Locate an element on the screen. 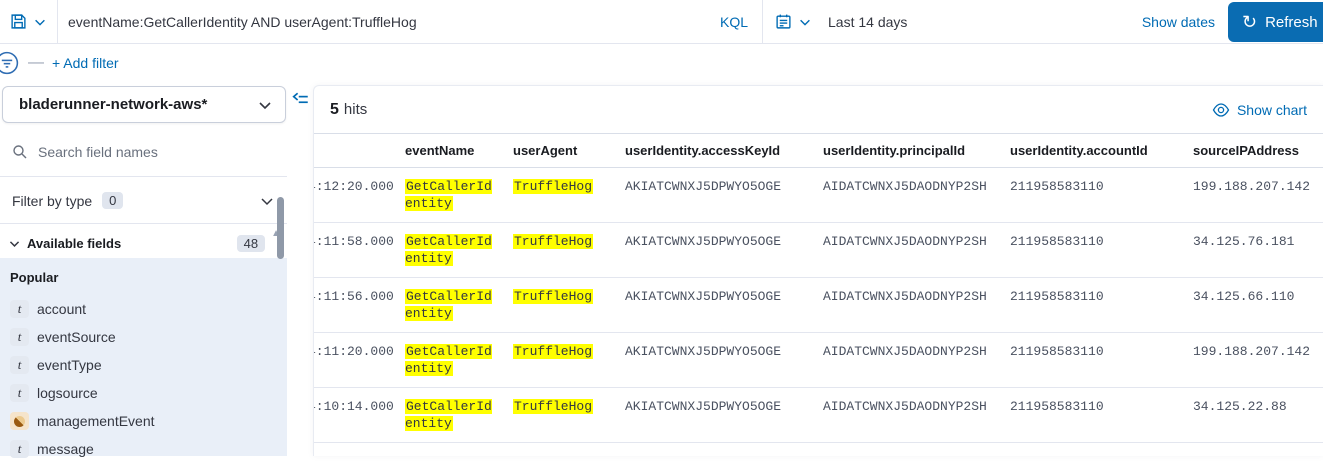  field-name: account is located at coordinates (61, 309).